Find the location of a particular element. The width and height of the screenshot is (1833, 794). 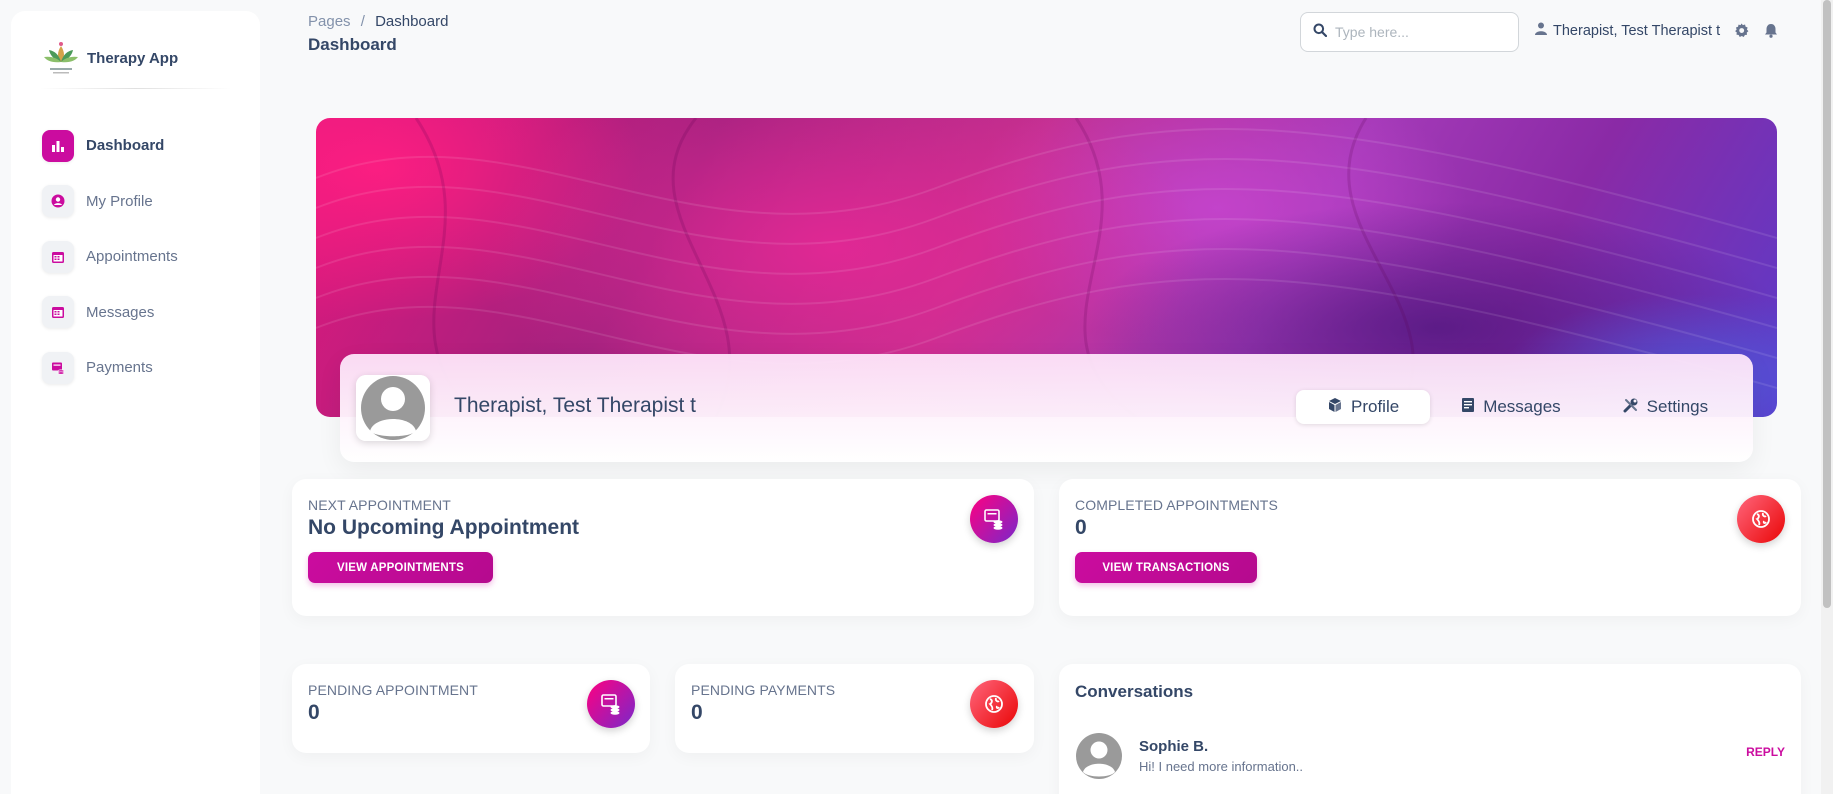

search-box is located at coordinates (1409, 32).